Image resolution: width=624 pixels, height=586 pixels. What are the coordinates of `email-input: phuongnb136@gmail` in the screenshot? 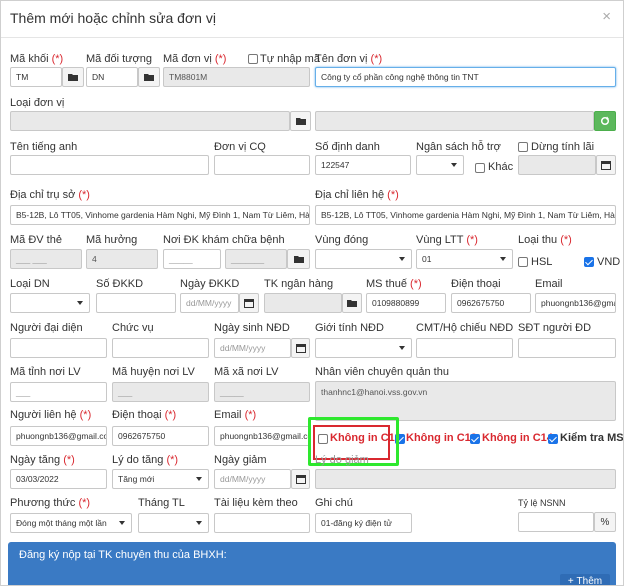 It's located at (575, 303).